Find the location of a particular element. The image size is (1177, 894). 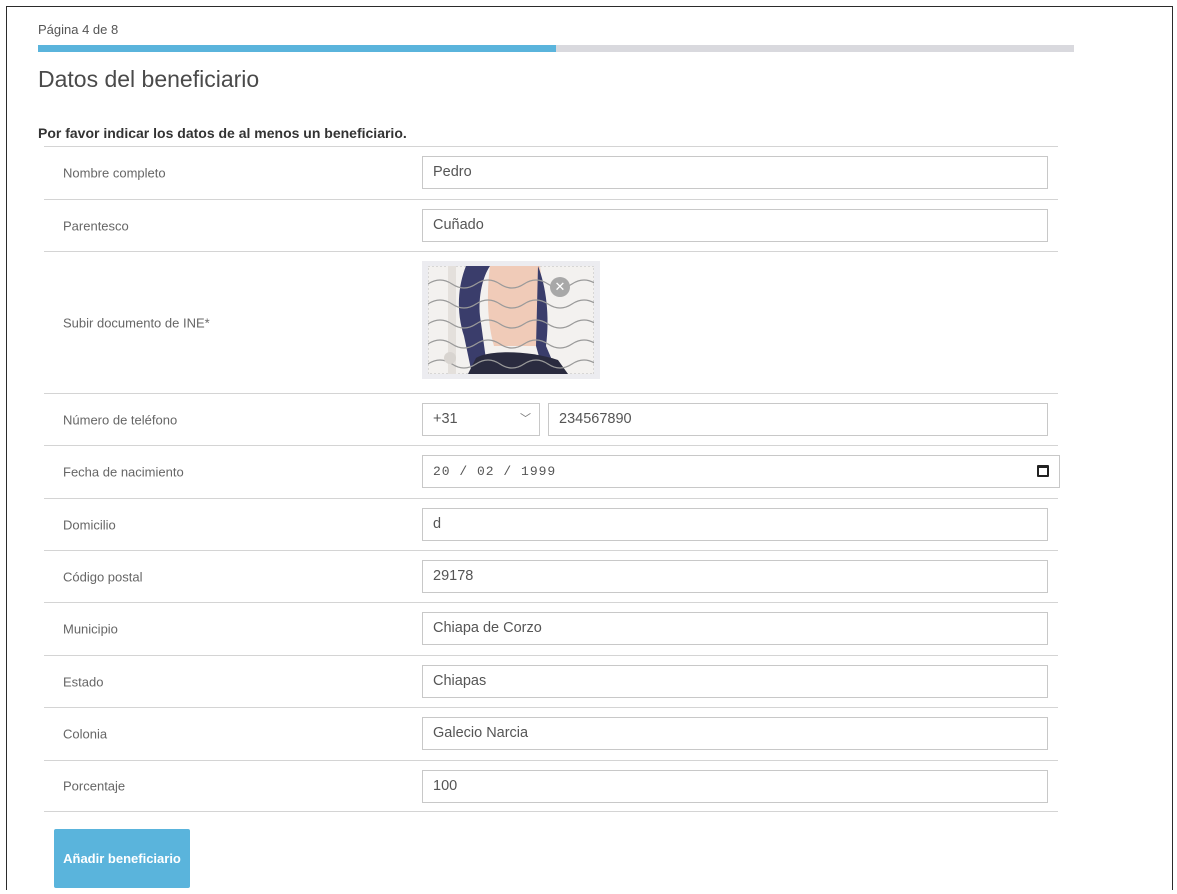

codigo-postal-label: Código postal is located at coordinates (103, 576).